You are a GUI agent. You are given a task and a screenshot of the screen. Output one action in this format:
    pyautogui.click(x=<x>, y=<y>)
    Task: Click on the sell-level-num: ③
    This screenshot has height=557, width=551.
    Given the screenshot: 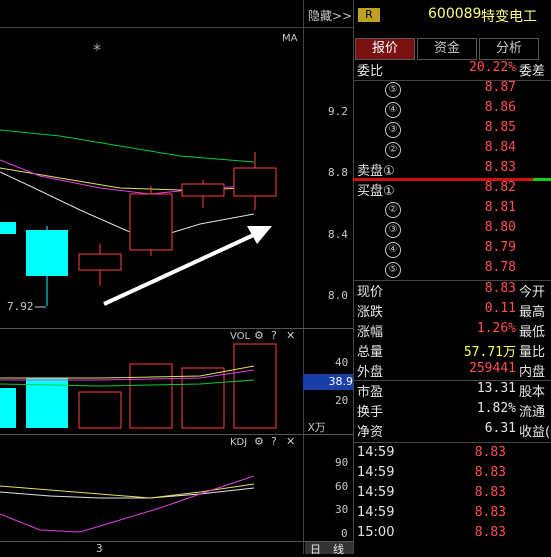 What is the action you would take?
    pyautogui.click(x=393, y=130)
    